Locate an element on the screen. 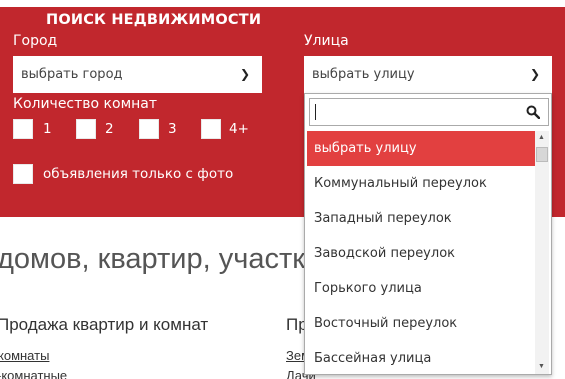  scrollbar-thumb is located at coordinates (542, 154).